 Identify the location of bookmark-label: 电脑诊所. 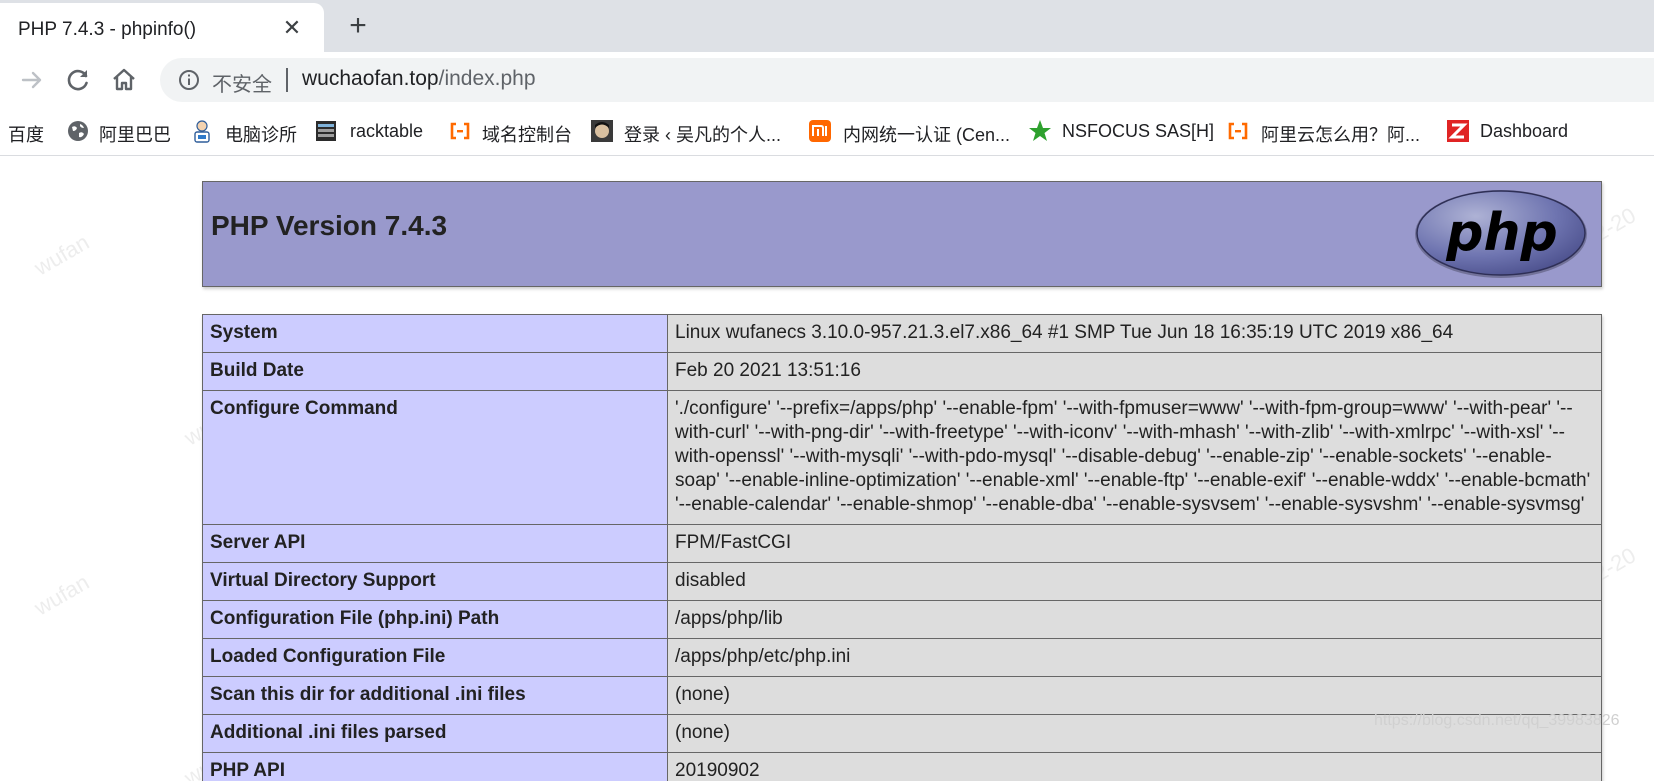
(261, 135).